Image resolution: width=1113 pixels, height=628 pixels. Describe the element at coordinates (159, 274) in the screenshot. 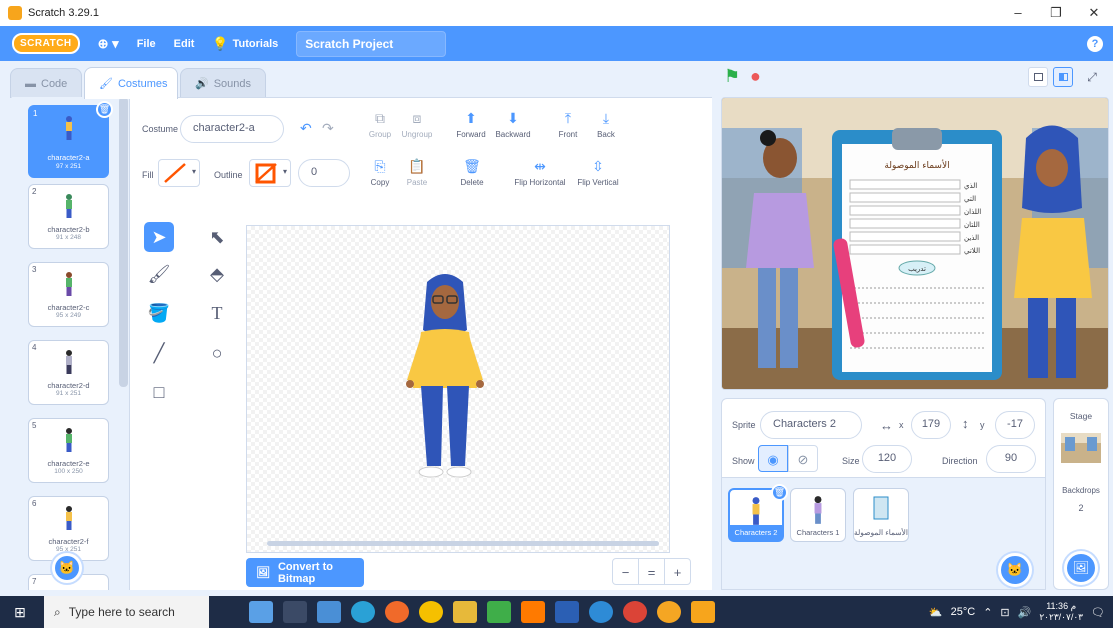

I see `brush-tool: 🖌` at that location.